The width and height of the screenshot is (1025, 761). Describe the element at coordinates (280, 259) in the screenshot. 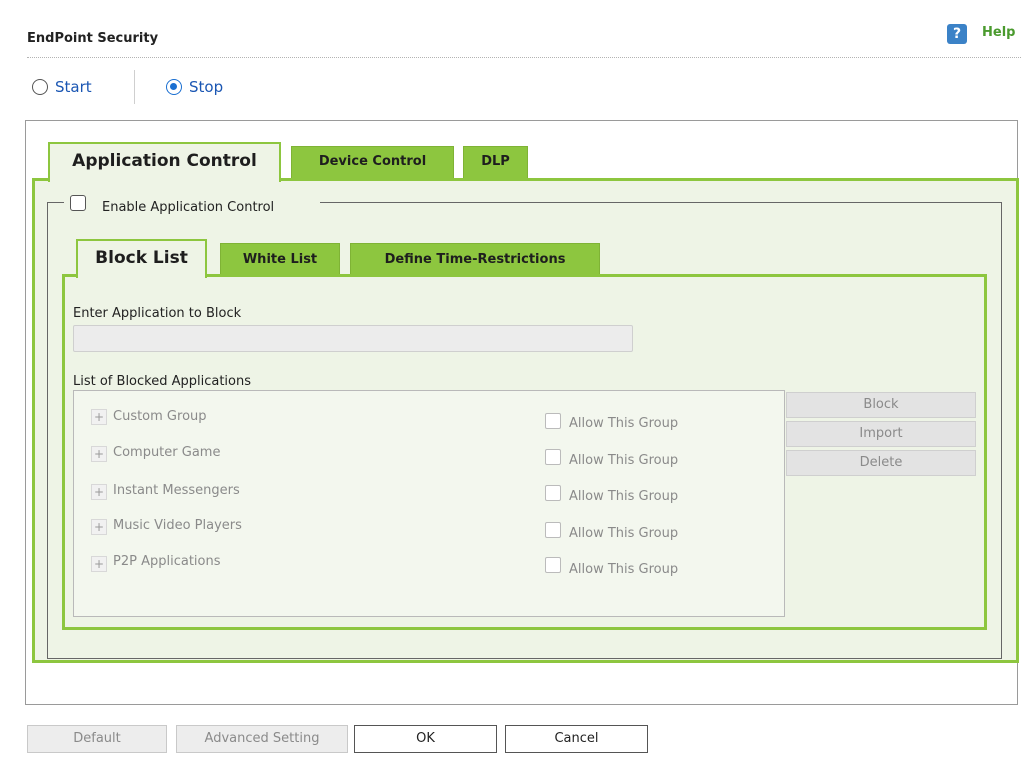

I see `tab-white-list: White List` at that location.